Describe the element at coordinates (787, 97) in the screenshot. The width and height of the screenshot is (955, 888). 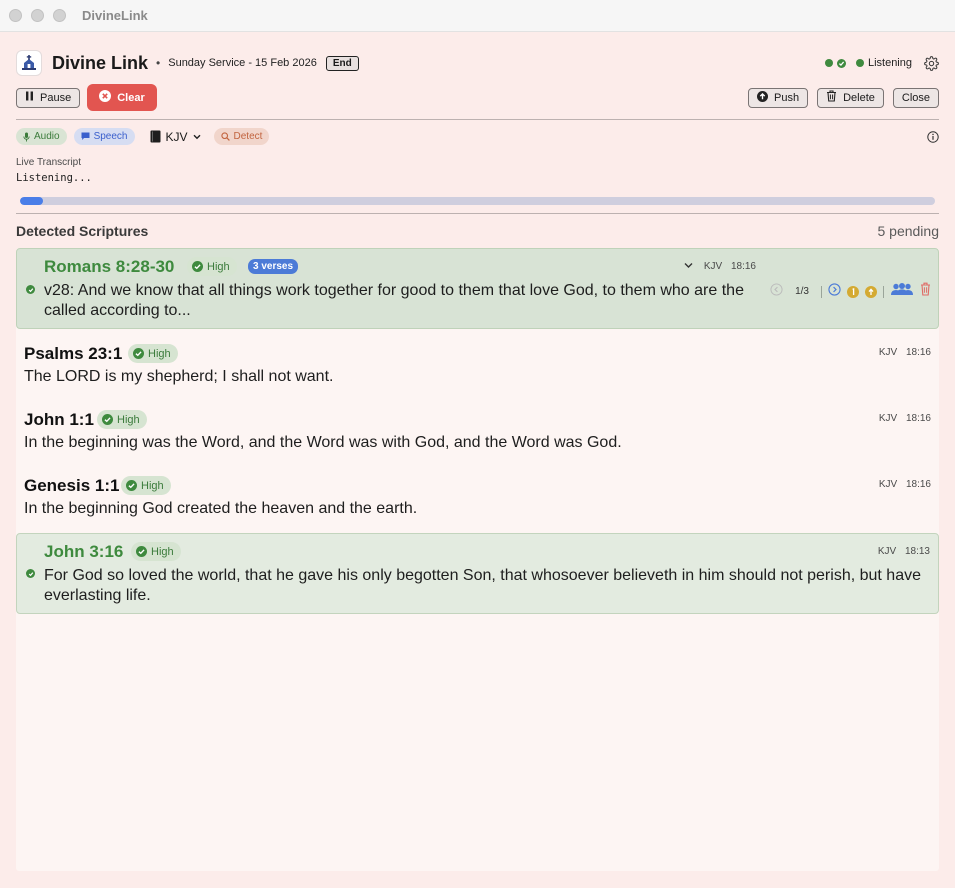
I see `push-label: Push` at that location.